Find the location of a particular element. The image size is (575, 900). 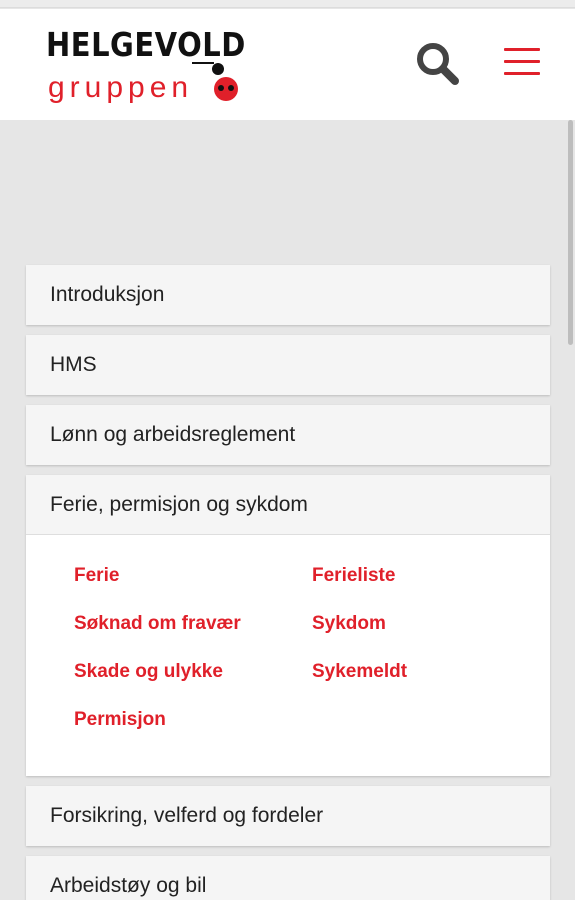

link-ferieliste: Ferieliste is located at coordinates (353, 576).